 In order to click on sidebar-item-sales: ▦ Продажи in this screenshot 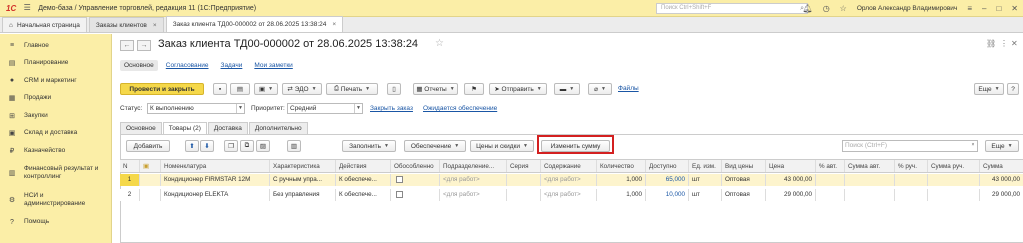, I will do `click(55, 99)`.